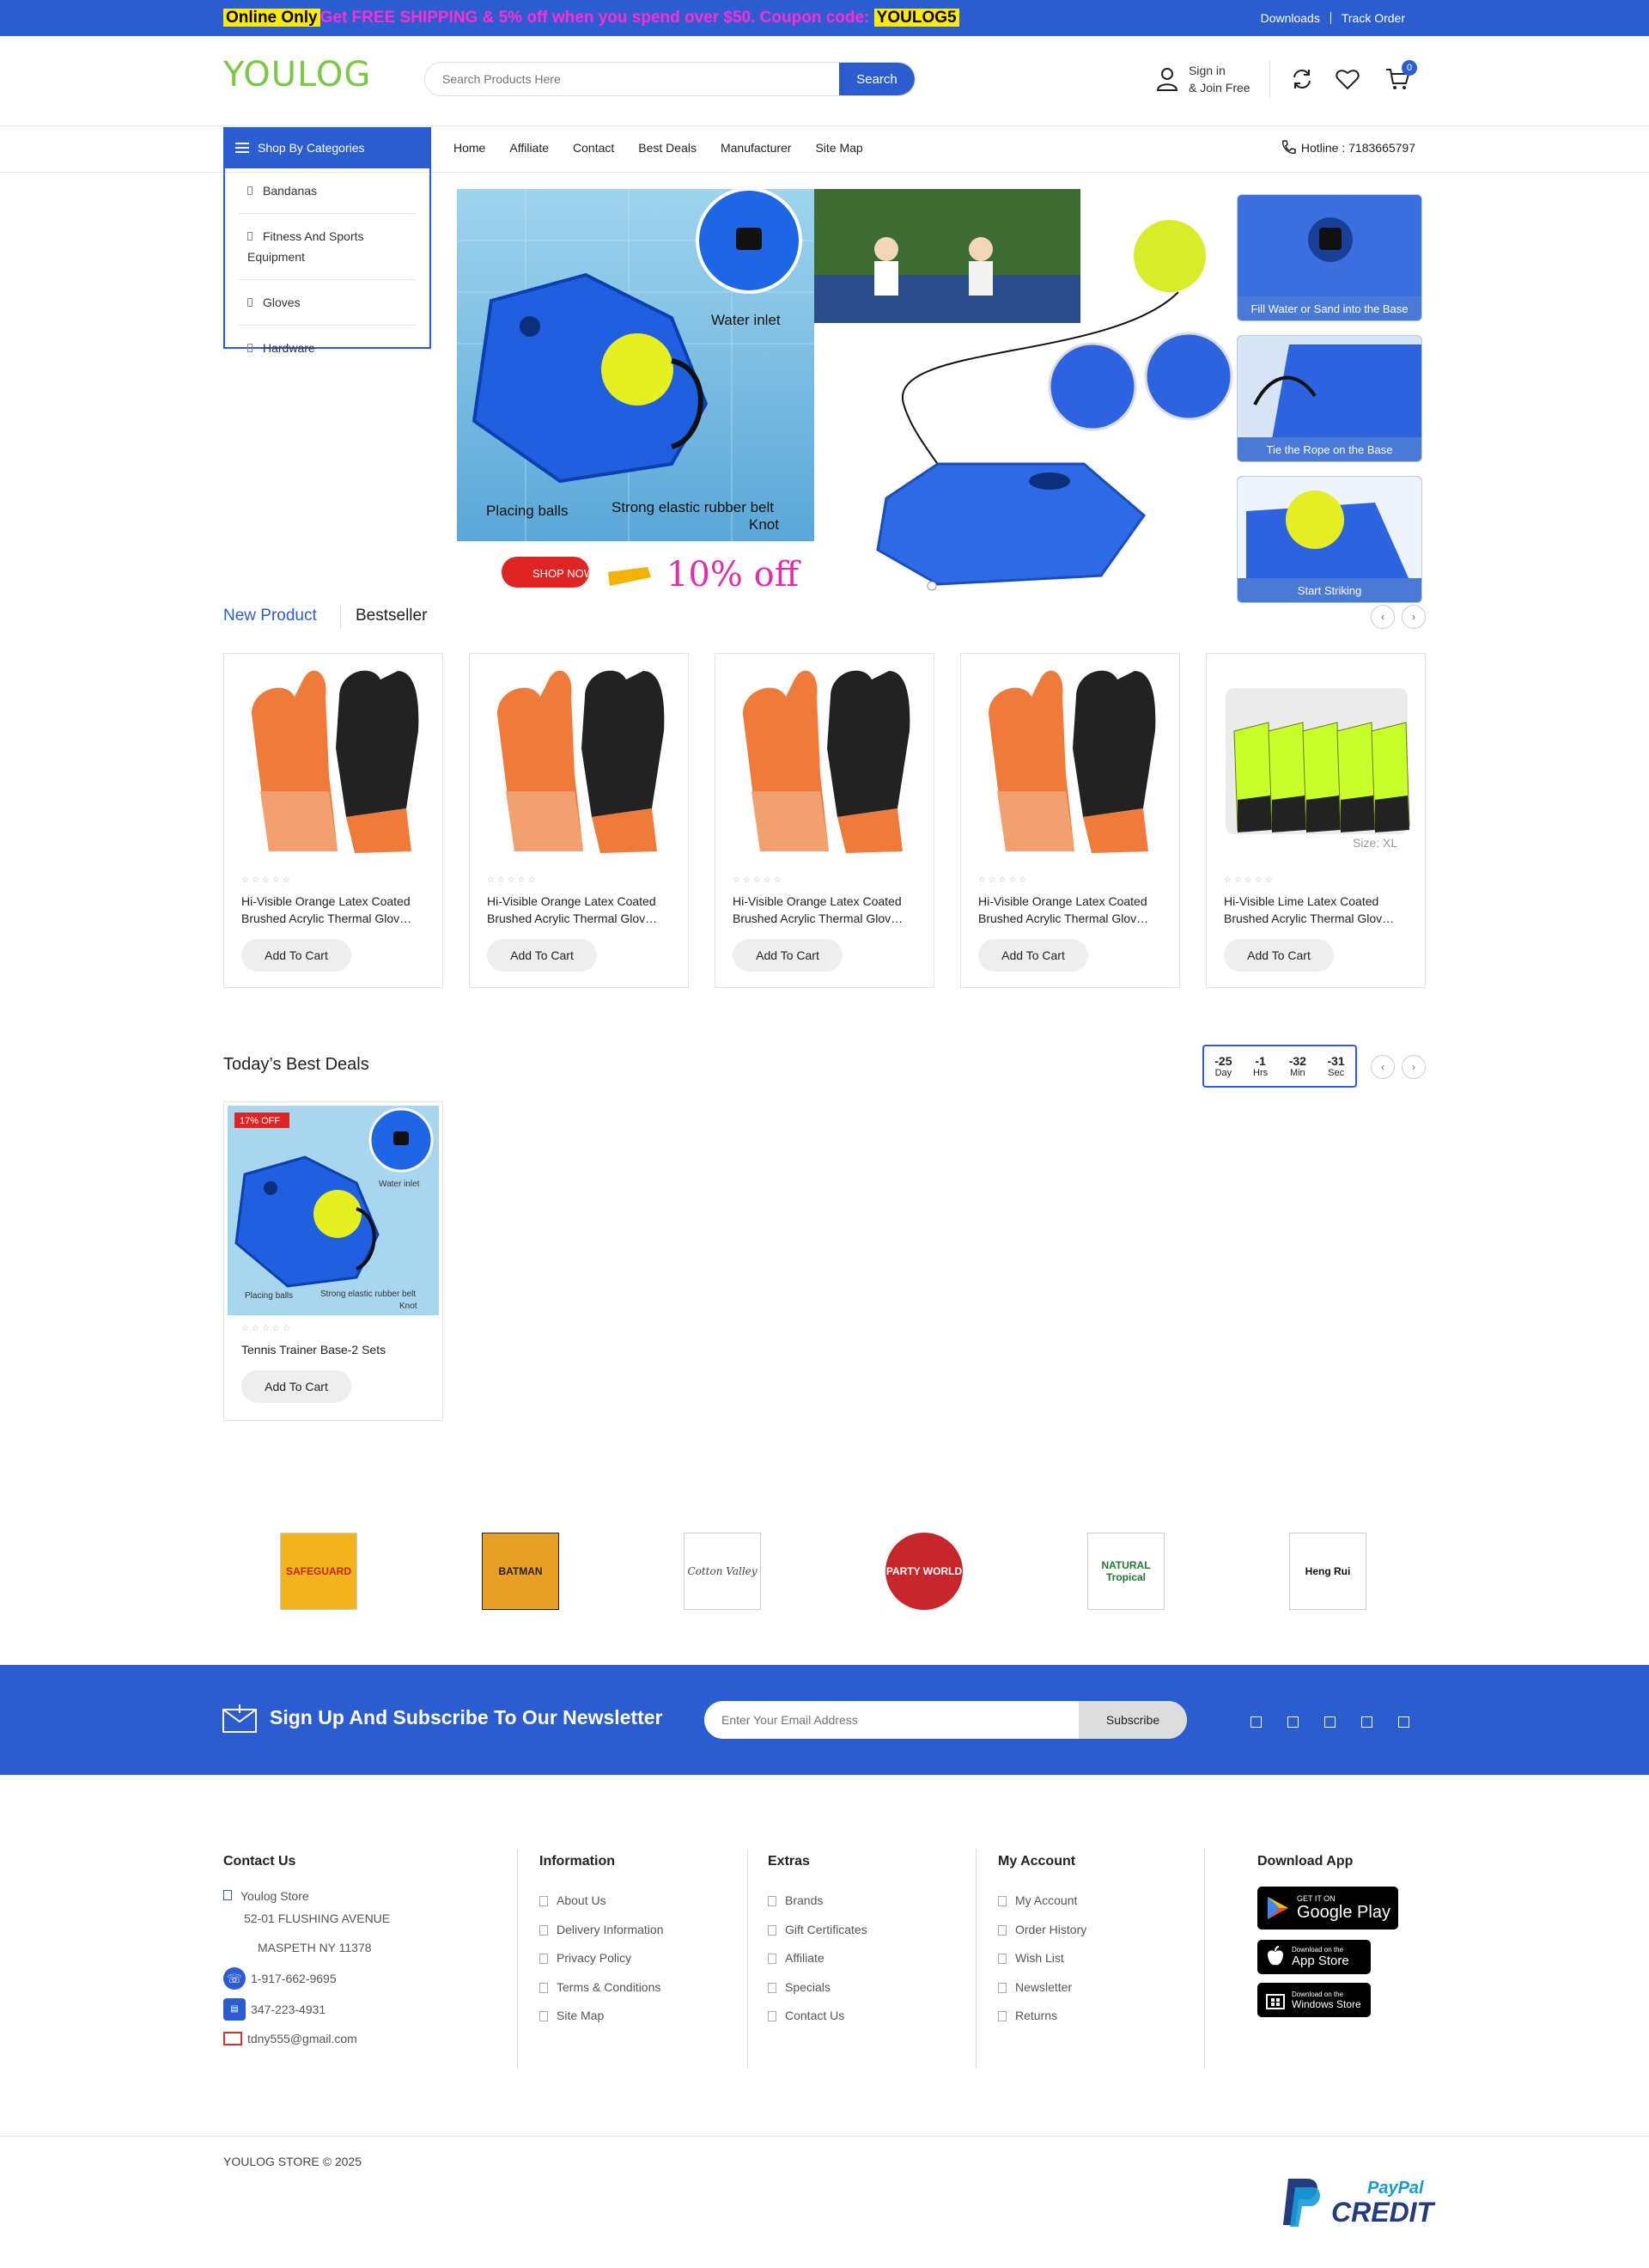 The image size is (1649, 2268). What do you see at coordinates (1348, 81) in the screenshot?
I see `wishlist-button` at bounding box center [1348, 81].